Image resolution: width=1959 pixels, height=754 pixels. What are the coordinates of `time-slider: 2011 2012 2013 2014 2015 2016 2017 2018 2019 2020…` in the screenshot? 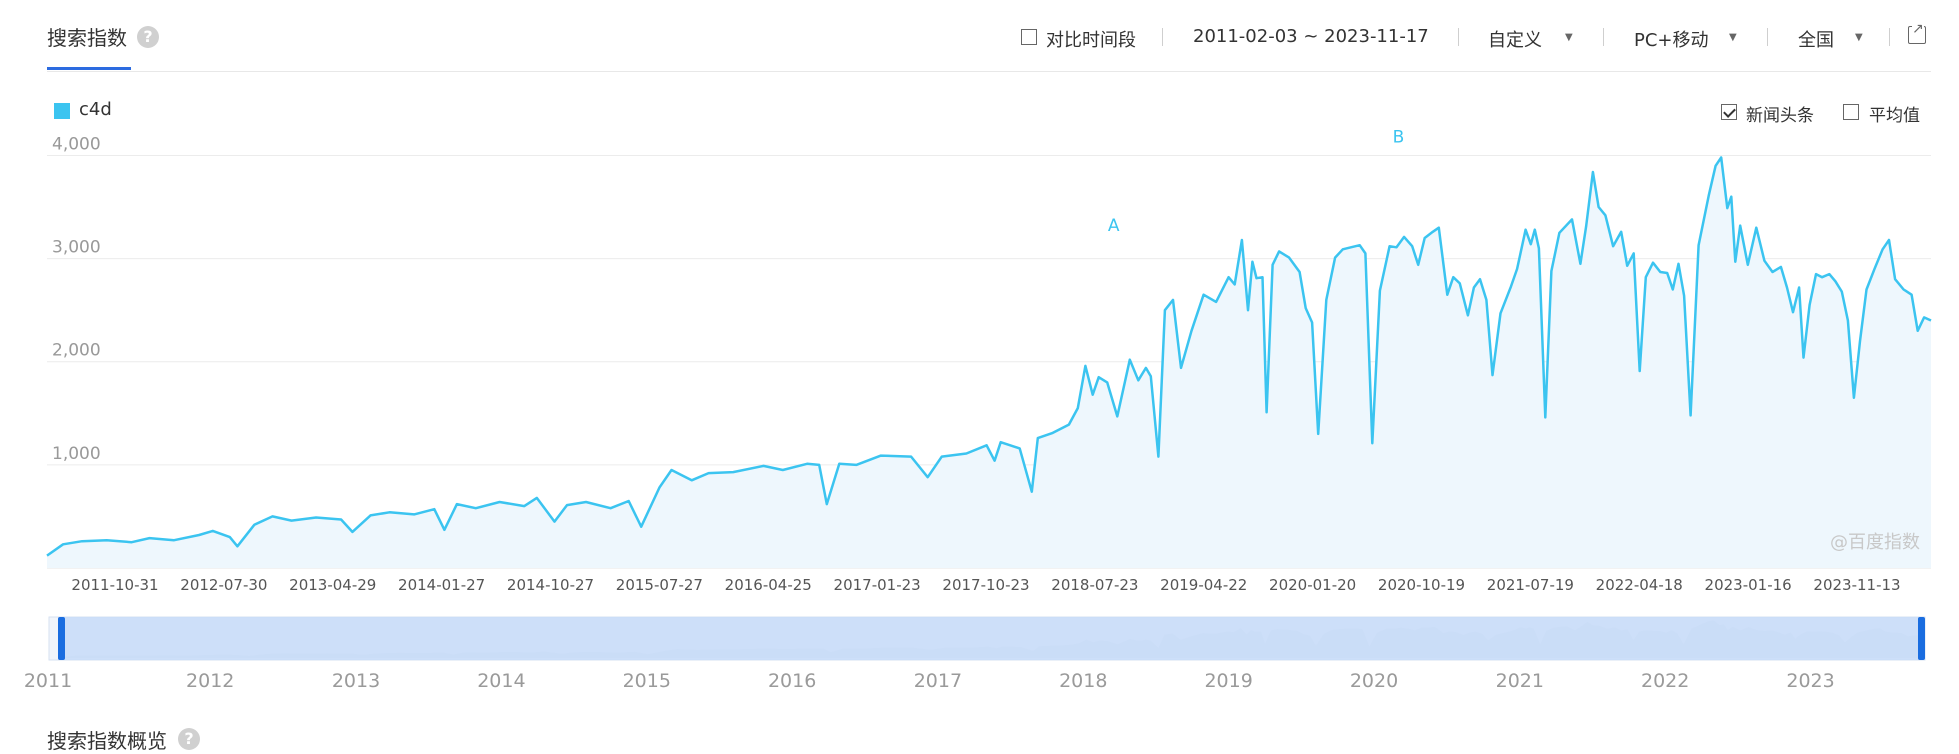 It's located at (975, 653).